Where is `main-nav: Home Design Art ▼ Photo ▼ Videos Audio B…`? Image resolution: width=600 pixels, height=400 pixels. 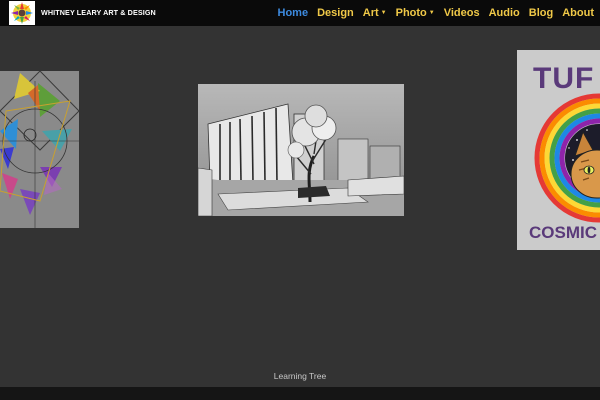 main-nav: Home Design Art ▼ Photo ▼ Videos Audio B… is located at coordinates (431, 13).